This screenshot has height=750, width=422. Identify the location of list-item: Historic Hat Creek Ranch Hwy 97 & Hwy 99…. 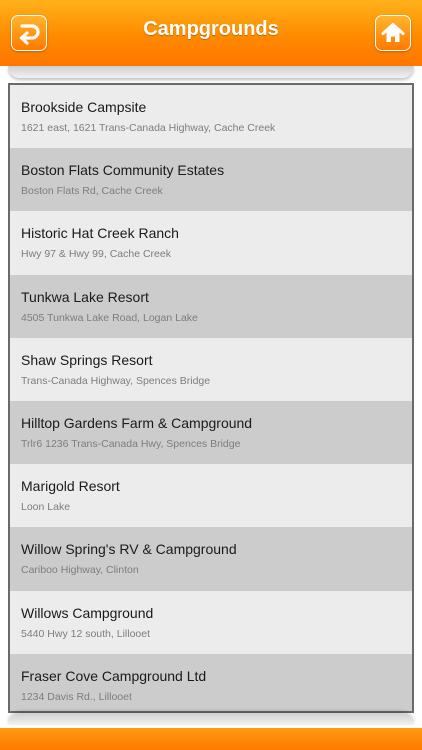
(211, 243).